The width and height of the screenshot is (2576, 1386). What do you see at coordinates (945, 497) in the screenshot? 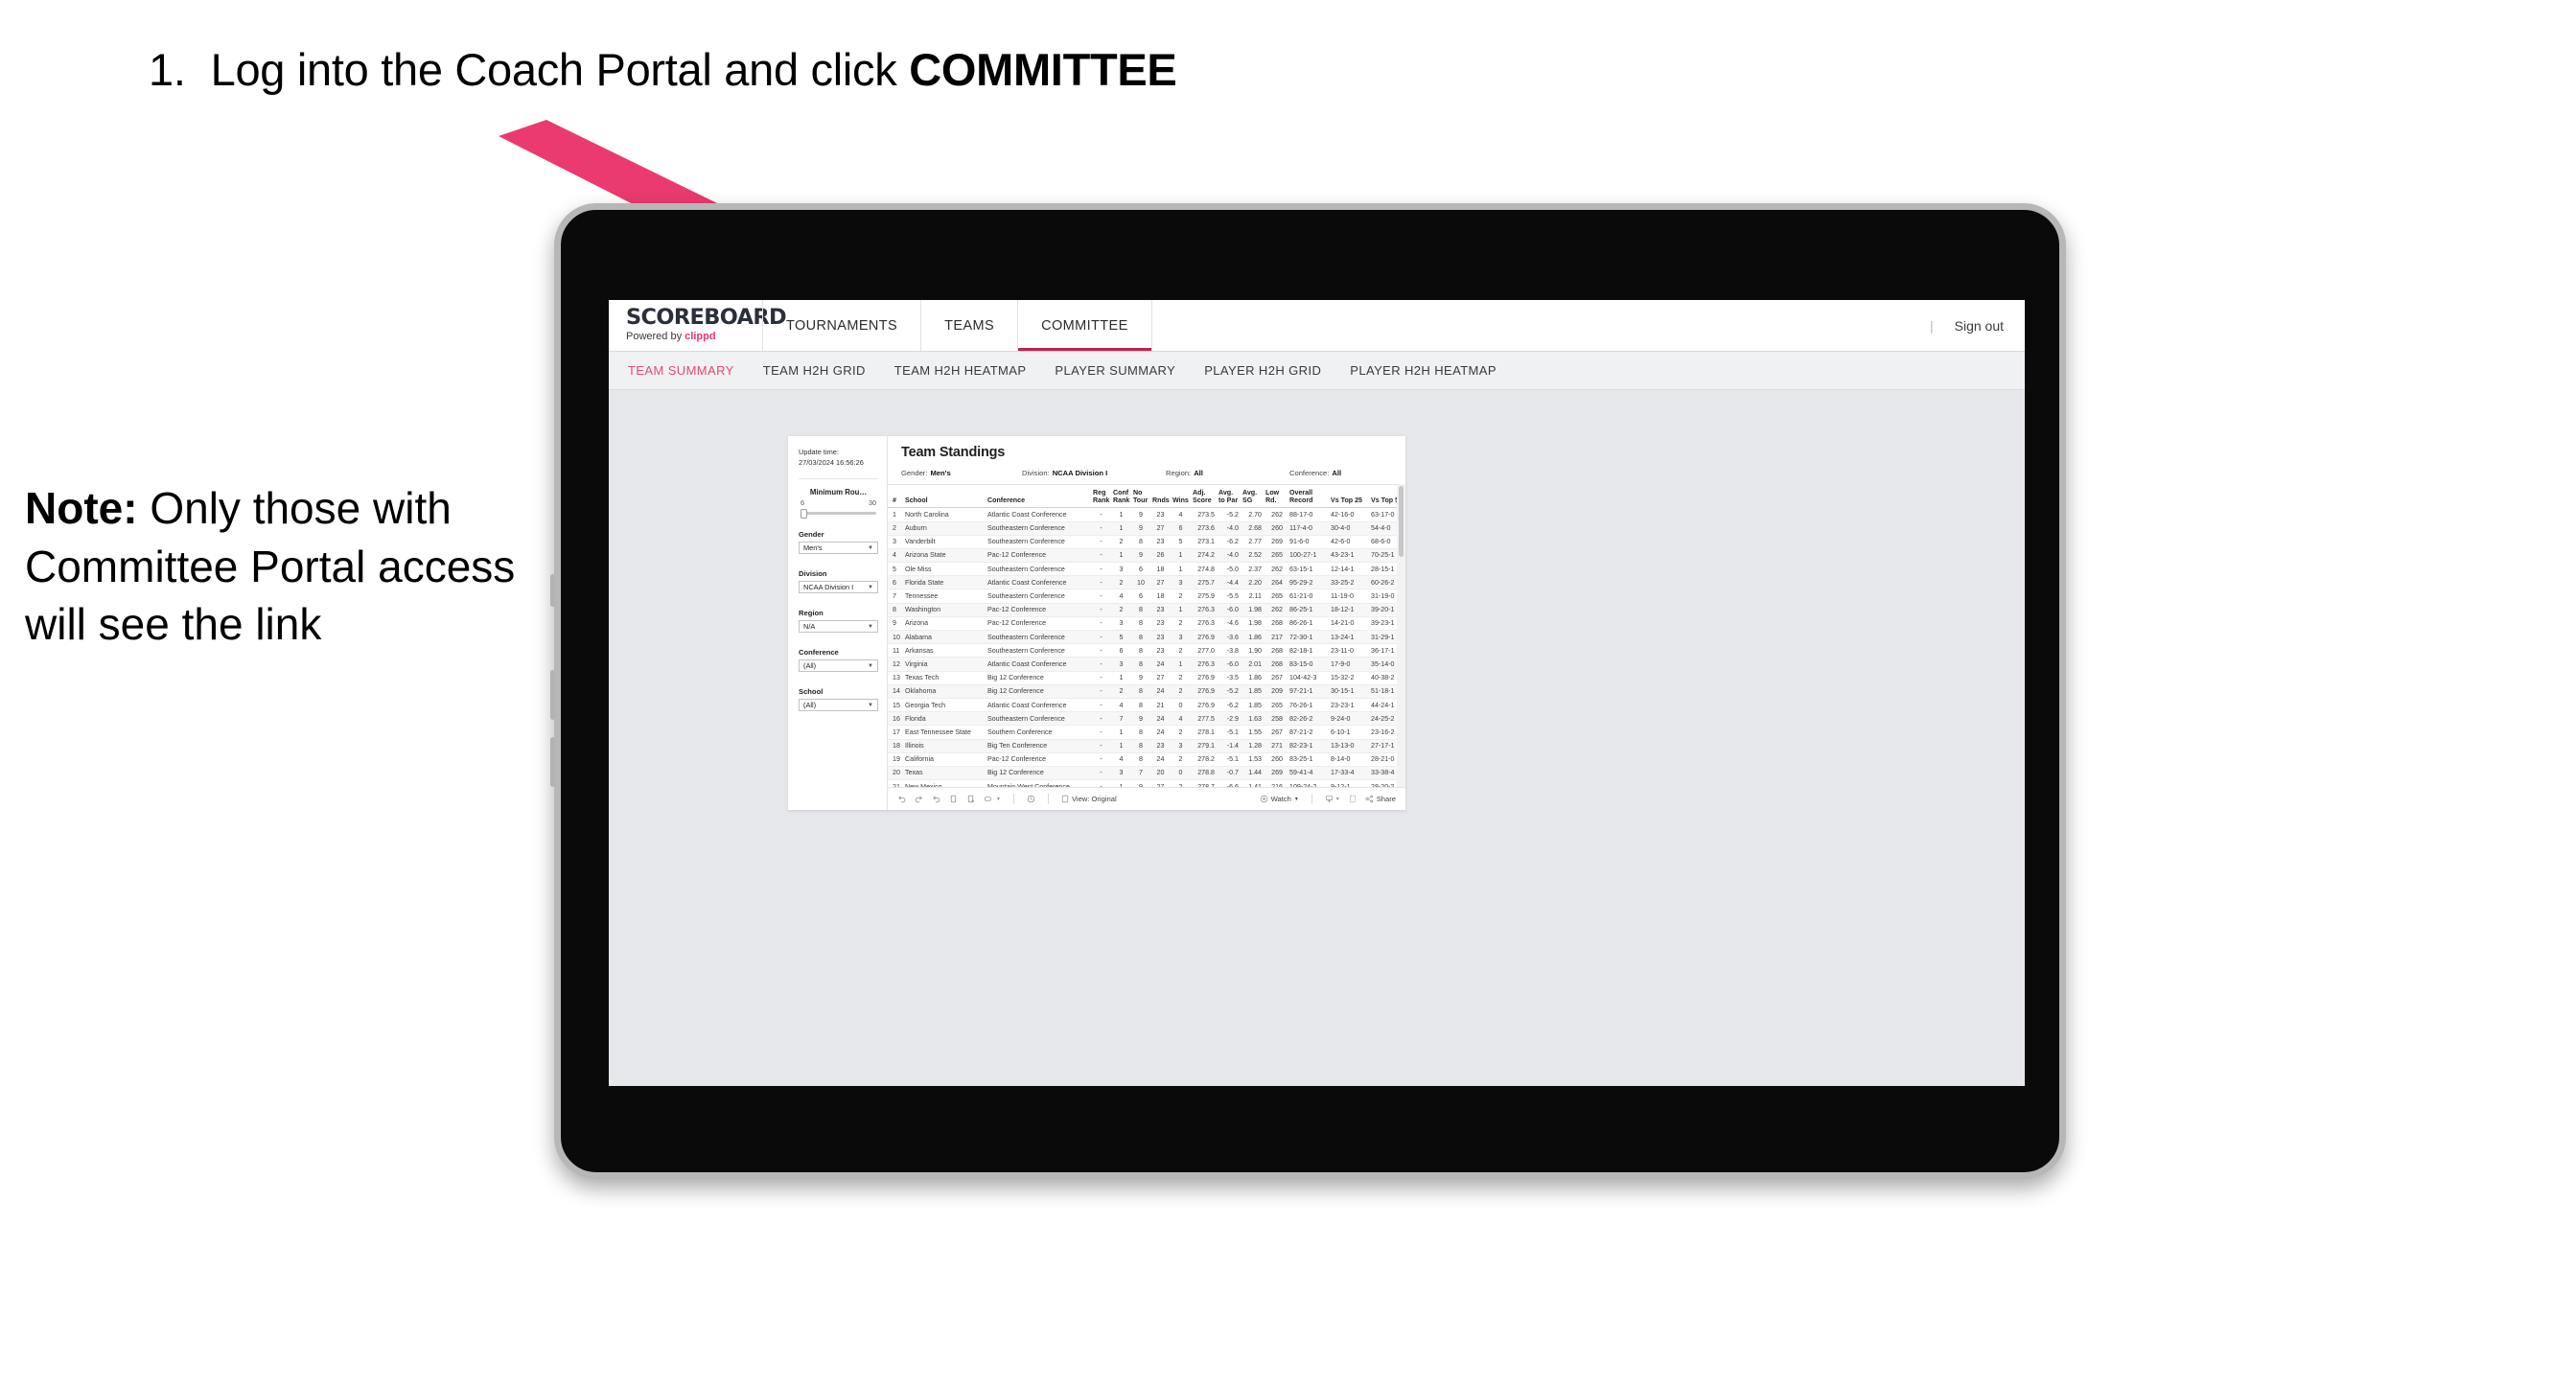
I see `col-school: School` at bounding box center [945, 497].